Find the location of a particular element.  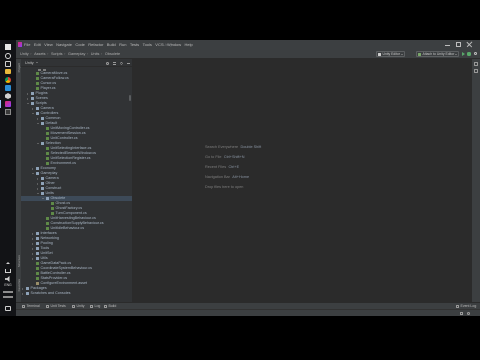

gear-icon is located at coordinates (121, 63).